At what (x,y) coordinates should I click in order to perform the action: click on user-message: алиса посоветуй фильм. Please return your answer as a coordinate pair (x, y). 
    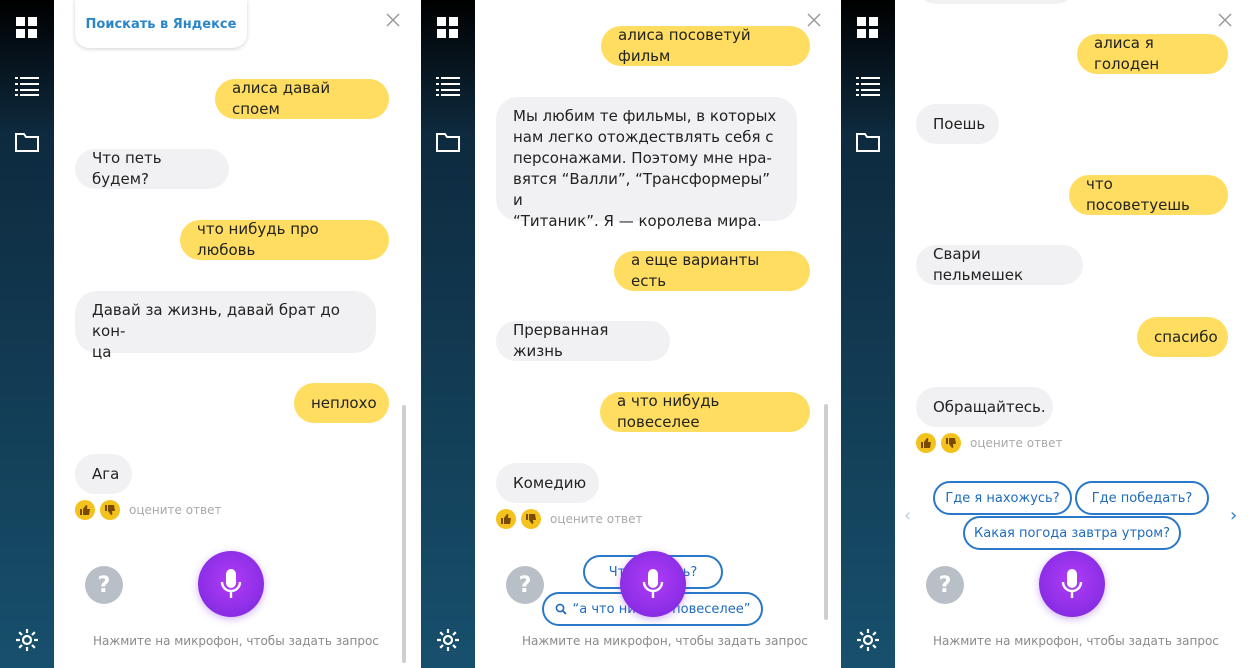
    Looking at the image, I should click on (705, 46).